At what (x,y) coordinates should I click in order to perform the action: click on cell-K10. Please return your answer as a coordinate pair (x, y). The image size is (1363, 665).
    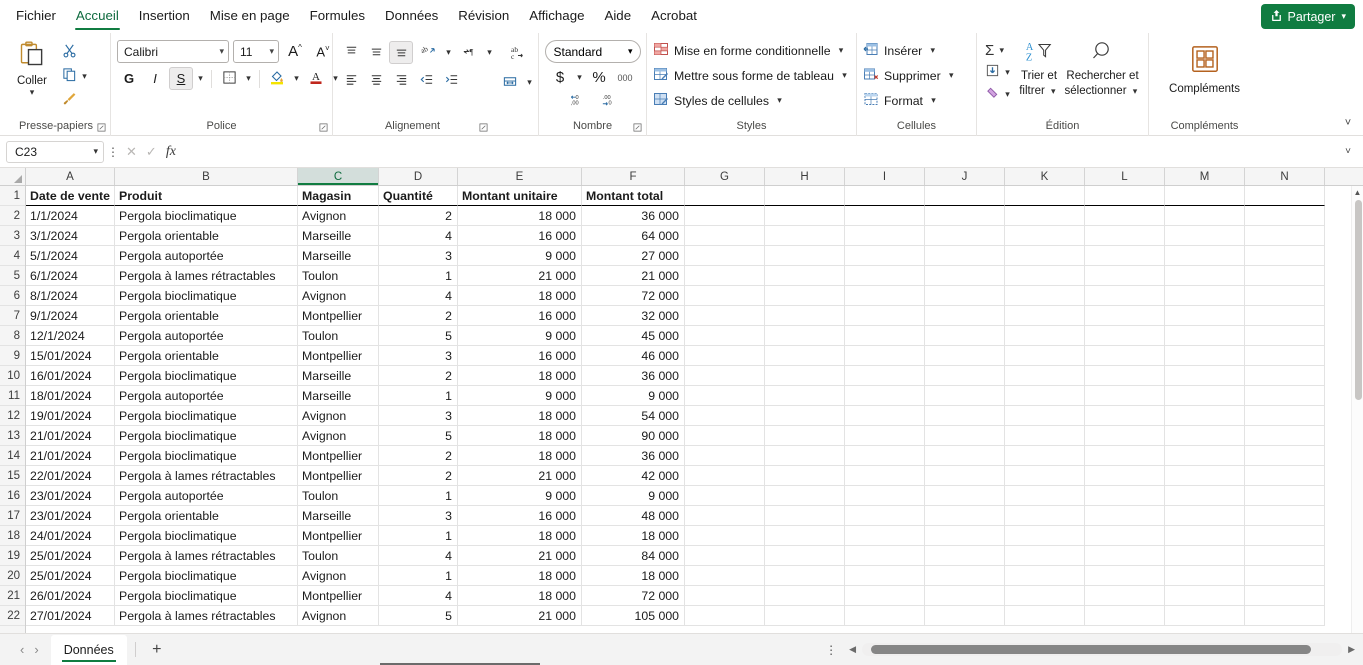
    Looking at the image, I should click on (1045, 376).